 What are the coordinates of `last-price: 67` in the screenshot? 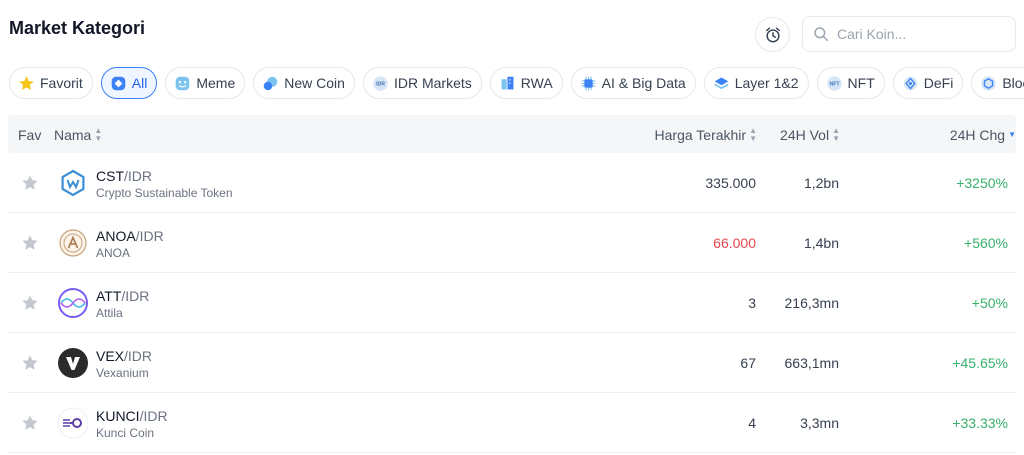 It's located at (748, 363).